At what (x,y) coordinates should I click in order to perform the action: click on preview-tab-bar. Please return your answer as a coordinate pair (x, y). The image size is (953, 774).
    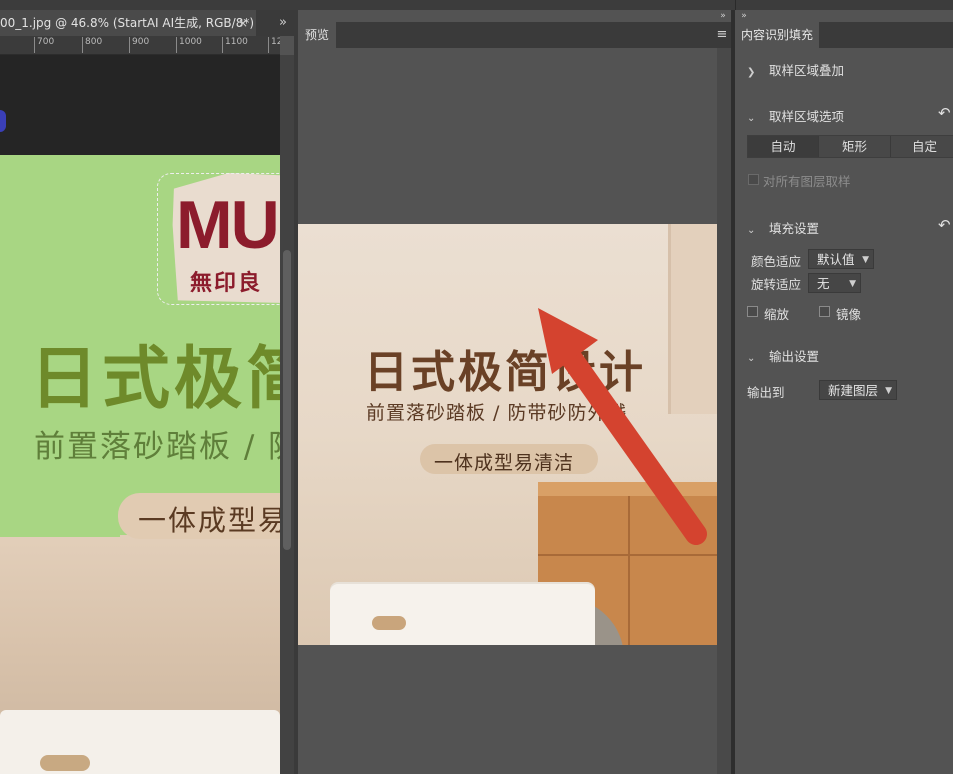
    Looking at the image, I should click on (514, 35).